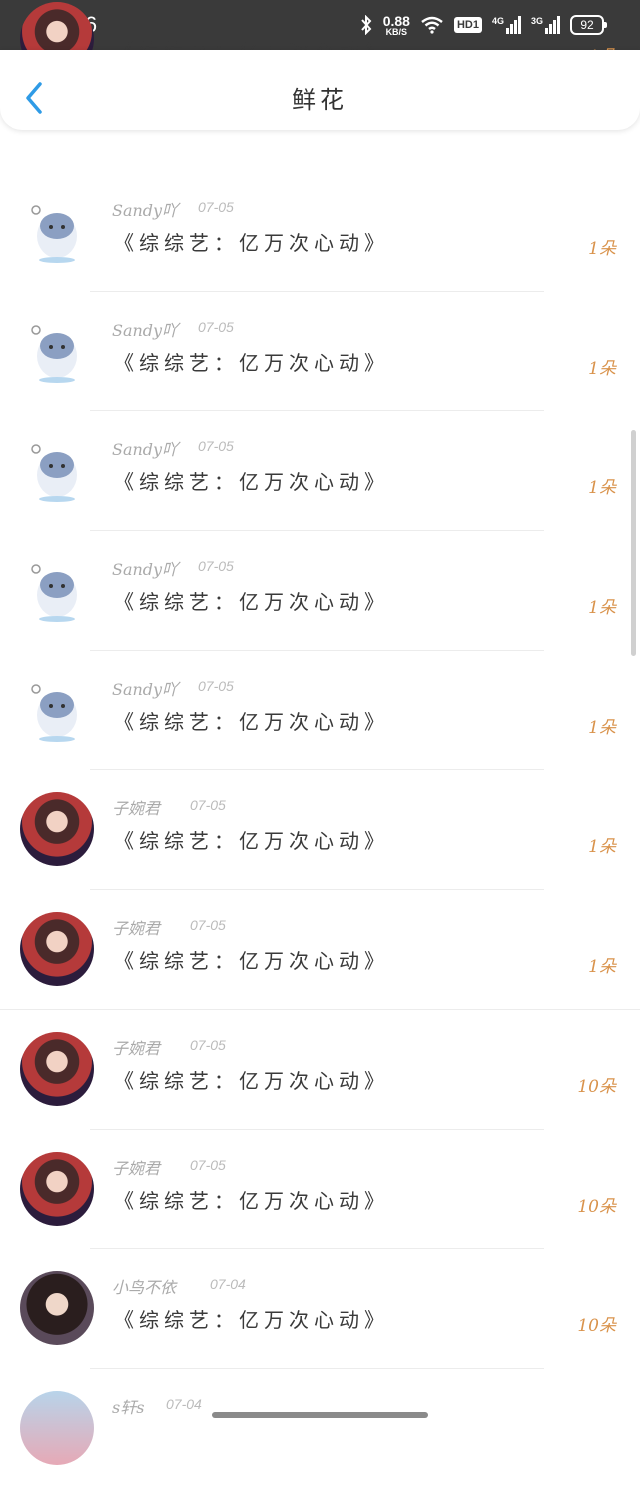 The width and height of the screenshot is (640, 1489). What do you see at coordinates (320, 1415) in the screenshot?
I see `home-indicator` at bounding box center [320, 1415].